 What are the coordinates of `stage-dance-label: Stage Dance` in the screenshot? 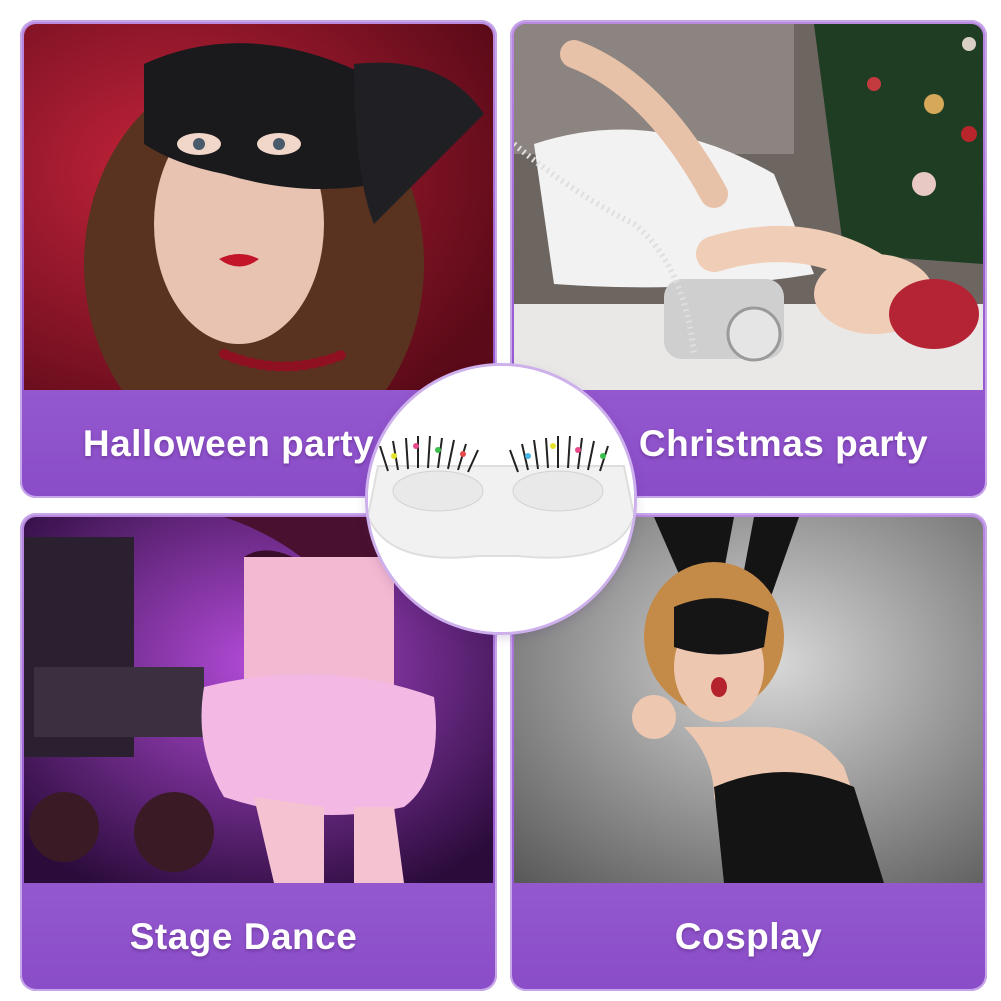 It's located at (243, 936).